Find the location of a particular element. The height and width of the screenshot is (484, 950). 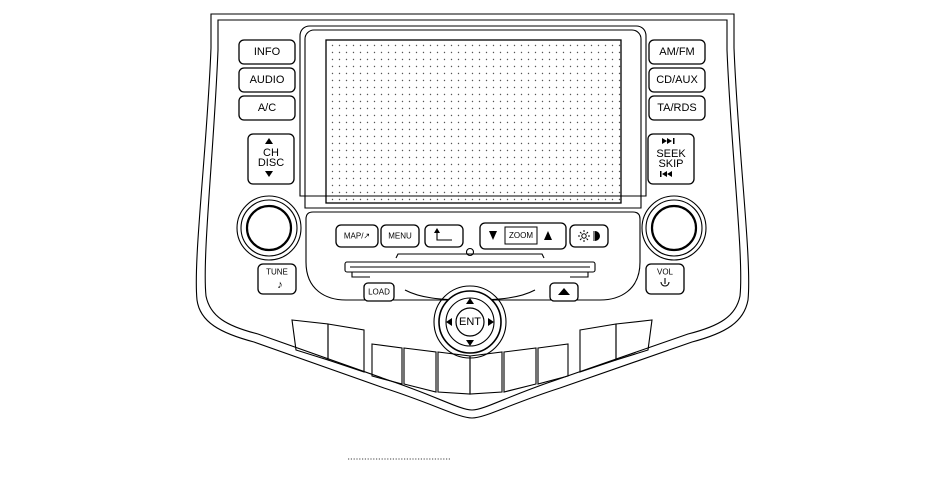

joystick: ENT is located at coordinates (470, 322).